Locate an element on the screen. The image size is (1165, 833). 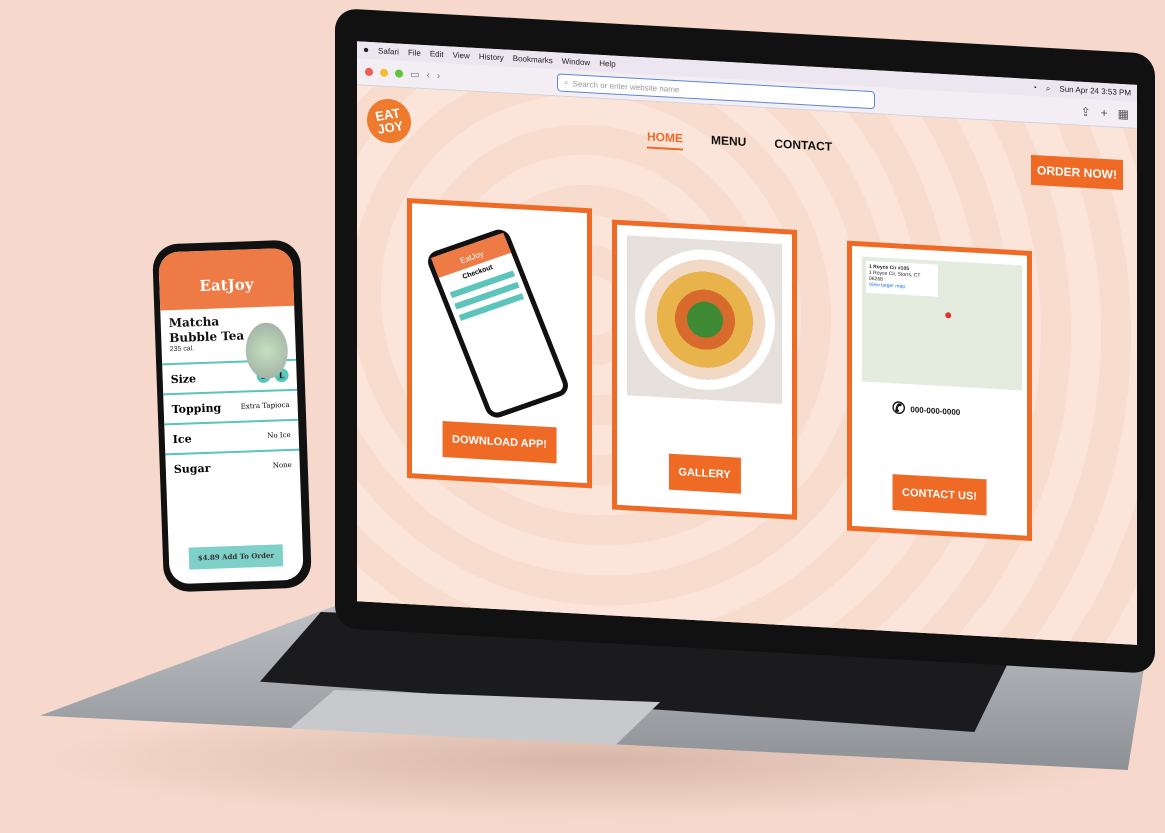
nav-home: HOME is located at coordinates (665, 140).